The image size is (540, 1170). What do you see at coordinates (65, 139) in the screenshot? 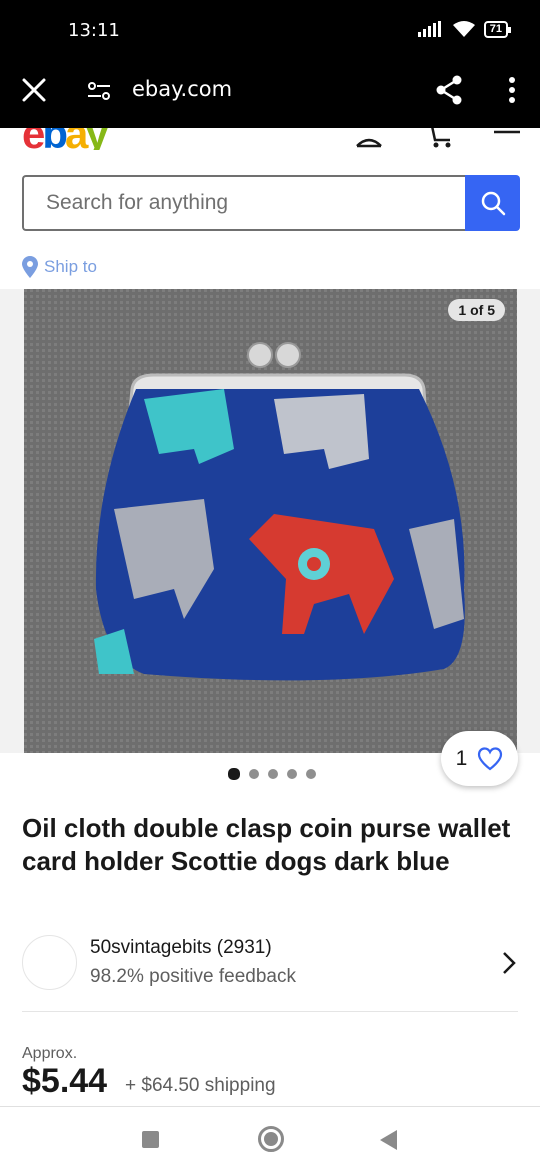
I see `ebay-logo: ebay` at bounding box center [65, 139].